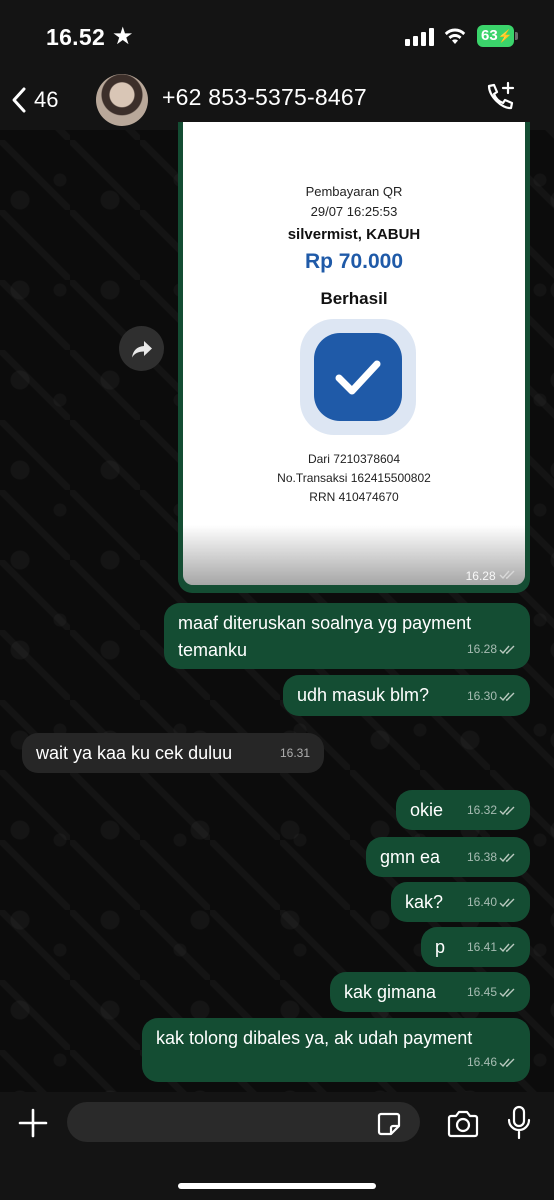 The width and height of the screenshot is (554, 1200). I want to click on message-bubble: gmn ea 16.38, so click(448, 857).